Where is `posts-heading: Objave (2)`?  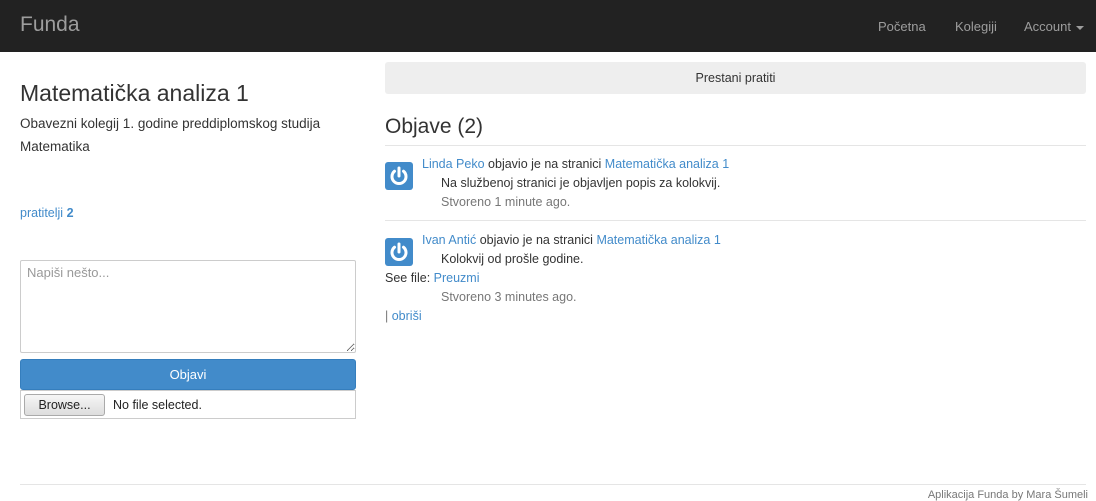 posts-heading: Objave (2) is located at coordinates (434, 126).